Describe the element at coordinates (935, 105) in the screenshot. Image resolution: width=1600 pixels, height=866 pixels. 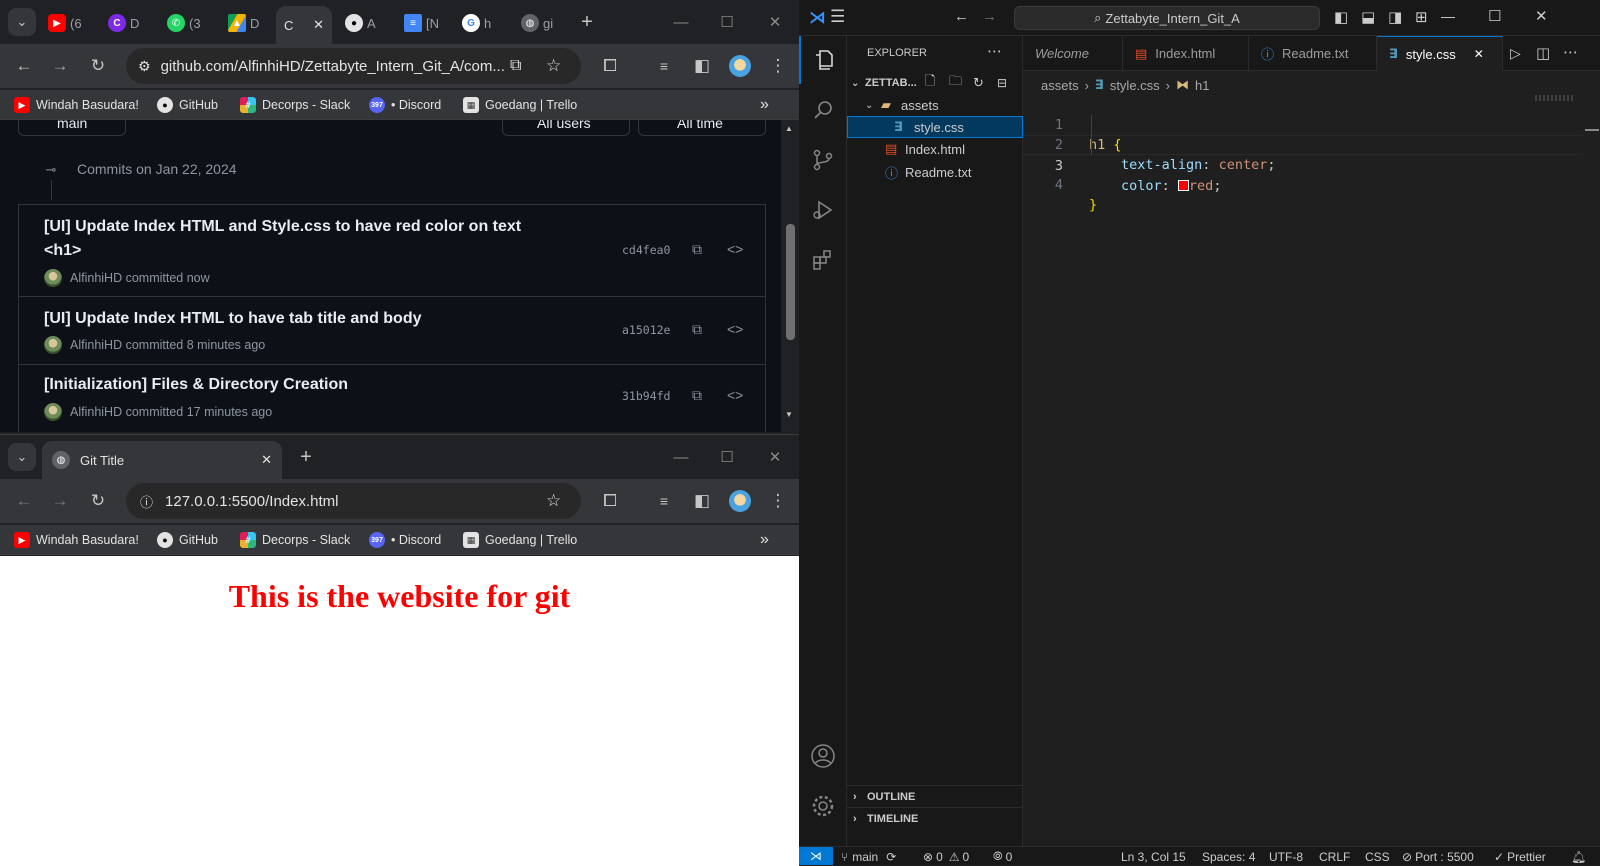
I see `tree-folder-assets: ⌄ ▰ assets` at that location.